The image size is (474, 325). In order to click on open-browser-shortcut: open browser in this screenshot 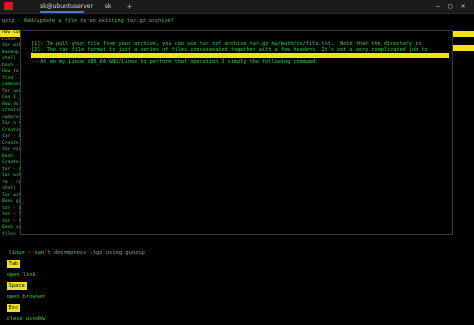, I will do `click(26, 297)`.